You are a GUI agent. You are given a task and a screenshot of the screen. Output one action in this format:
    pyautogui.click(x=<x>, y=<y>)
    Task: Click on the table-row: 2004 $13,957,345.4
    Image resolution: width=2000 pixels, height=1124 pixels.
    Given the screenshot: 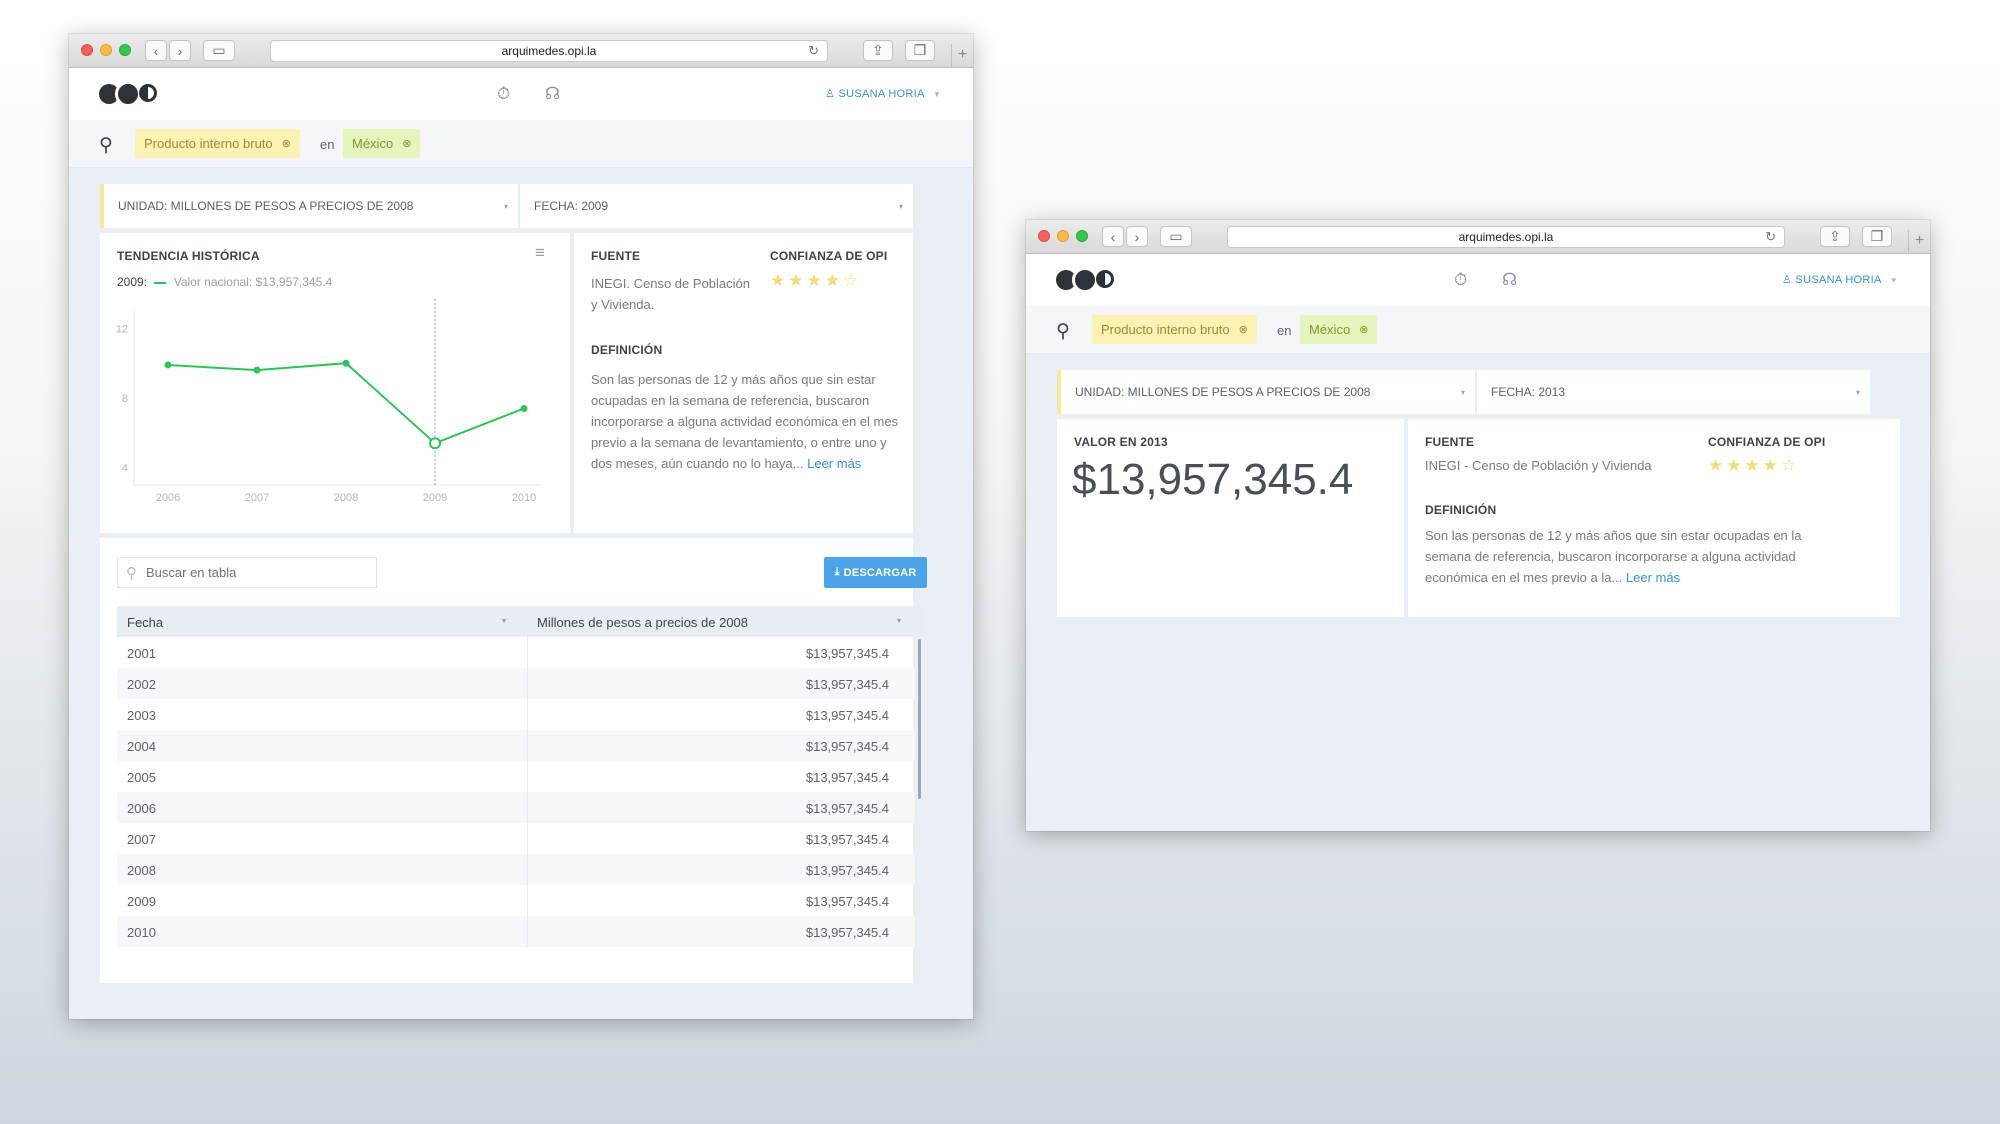 What is the action you would take?
    pyautogui.click(x=516, y=745)
    